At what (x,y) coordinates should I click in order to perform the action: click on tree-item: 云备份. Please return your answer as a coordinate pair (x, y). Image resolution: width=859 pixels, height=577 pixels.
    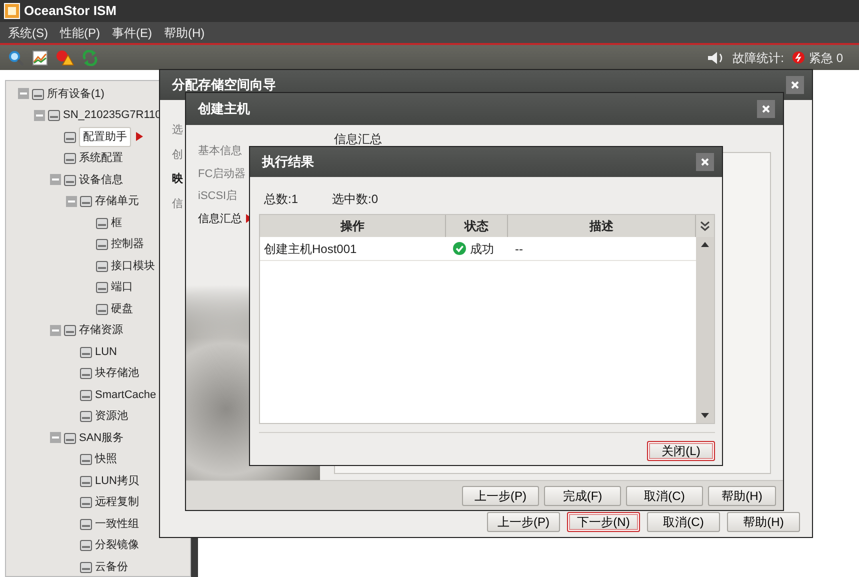
    Looking at the image, I should click on (111, 566).